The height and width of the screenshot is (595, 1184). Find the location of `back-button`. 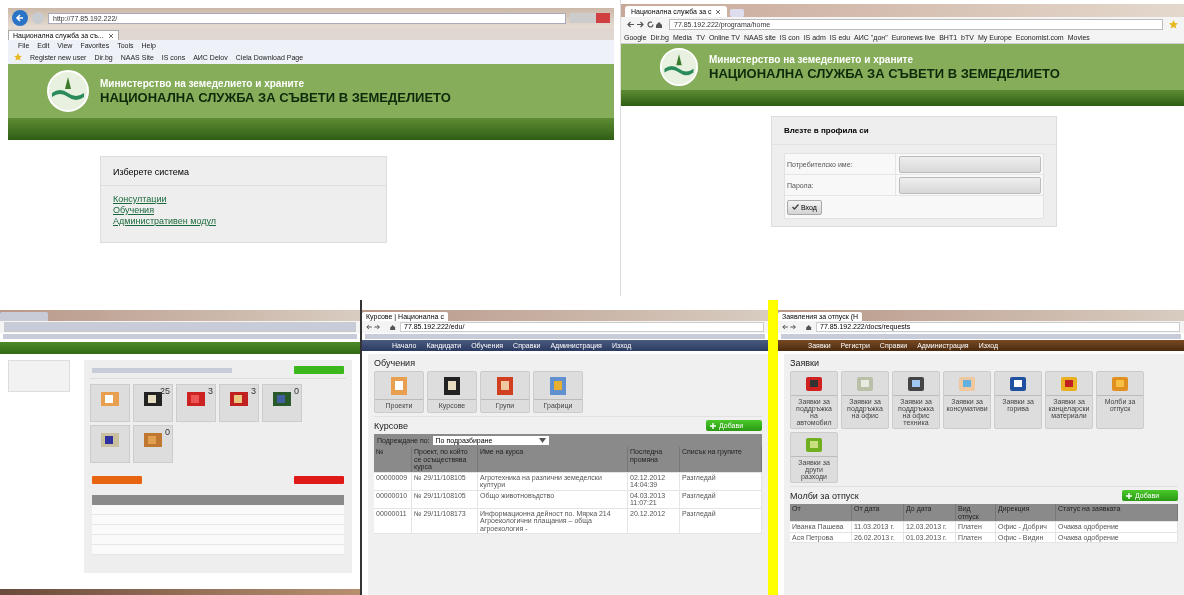

back-button is located at coordinates (20, 18).